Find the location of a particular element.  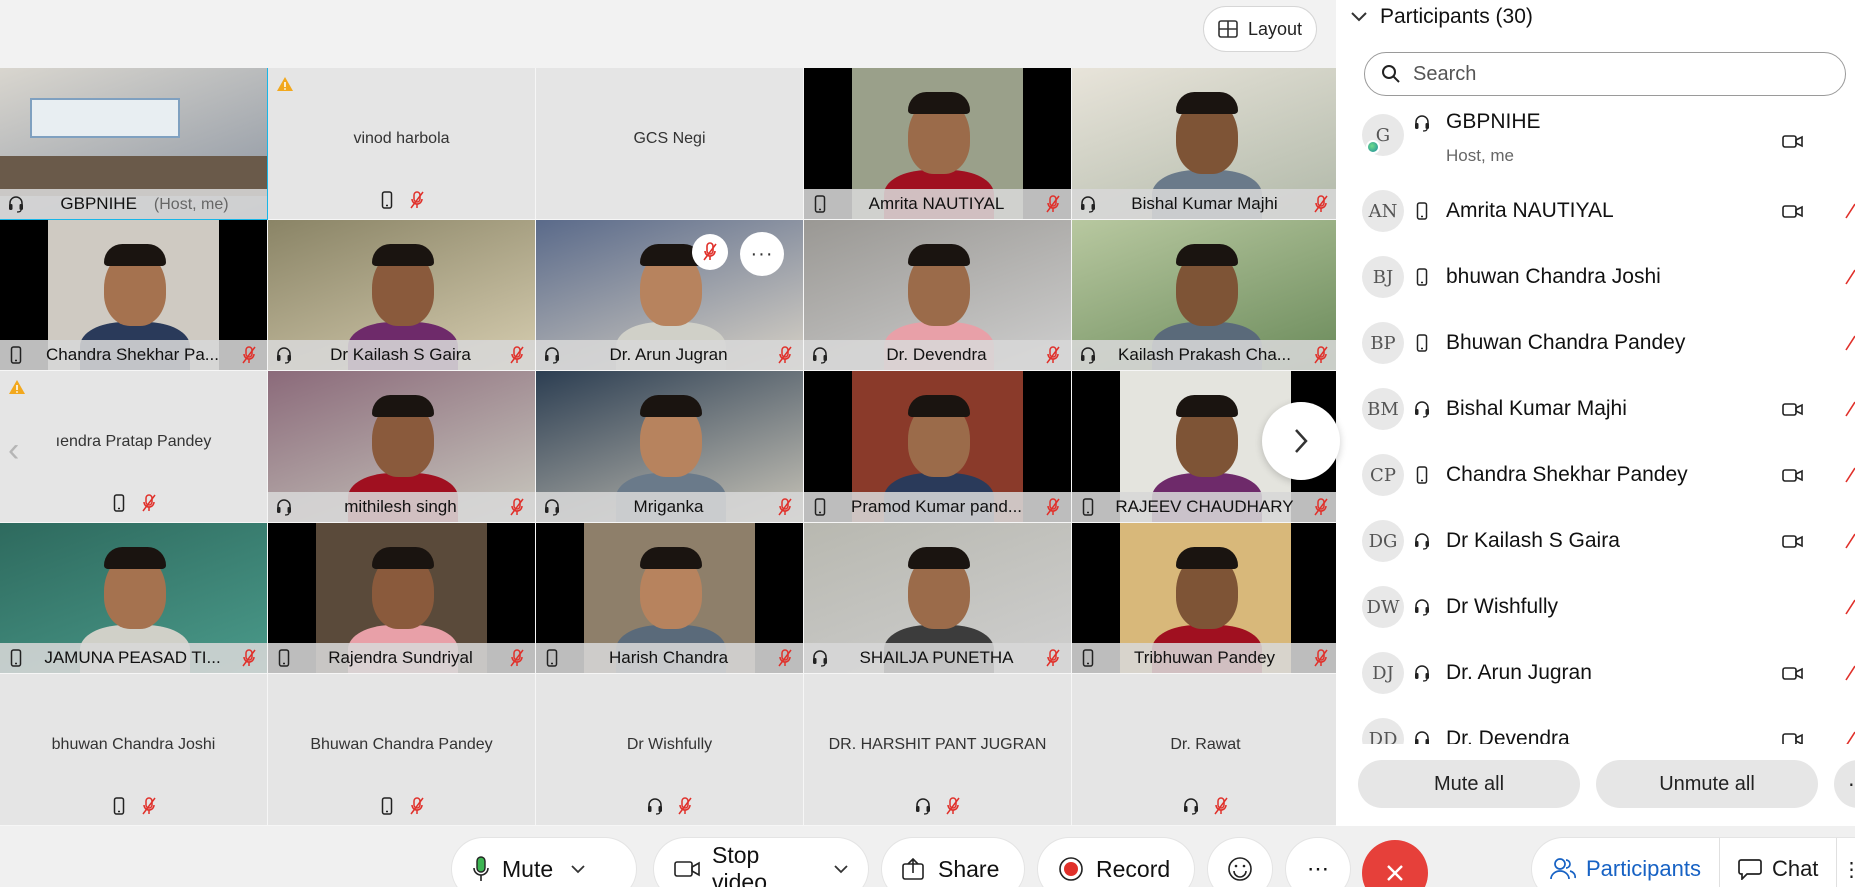

participant-name: Dr Wishfully is located at coordinates (1502, 606).